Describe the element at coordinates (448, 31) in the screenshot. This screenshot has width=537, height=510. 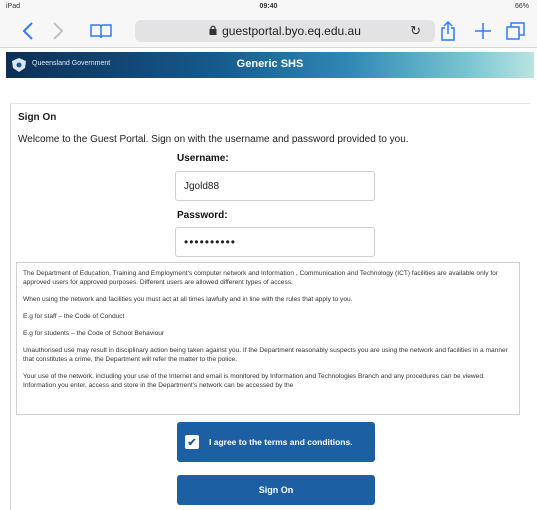
I see `share-icon` at that location.